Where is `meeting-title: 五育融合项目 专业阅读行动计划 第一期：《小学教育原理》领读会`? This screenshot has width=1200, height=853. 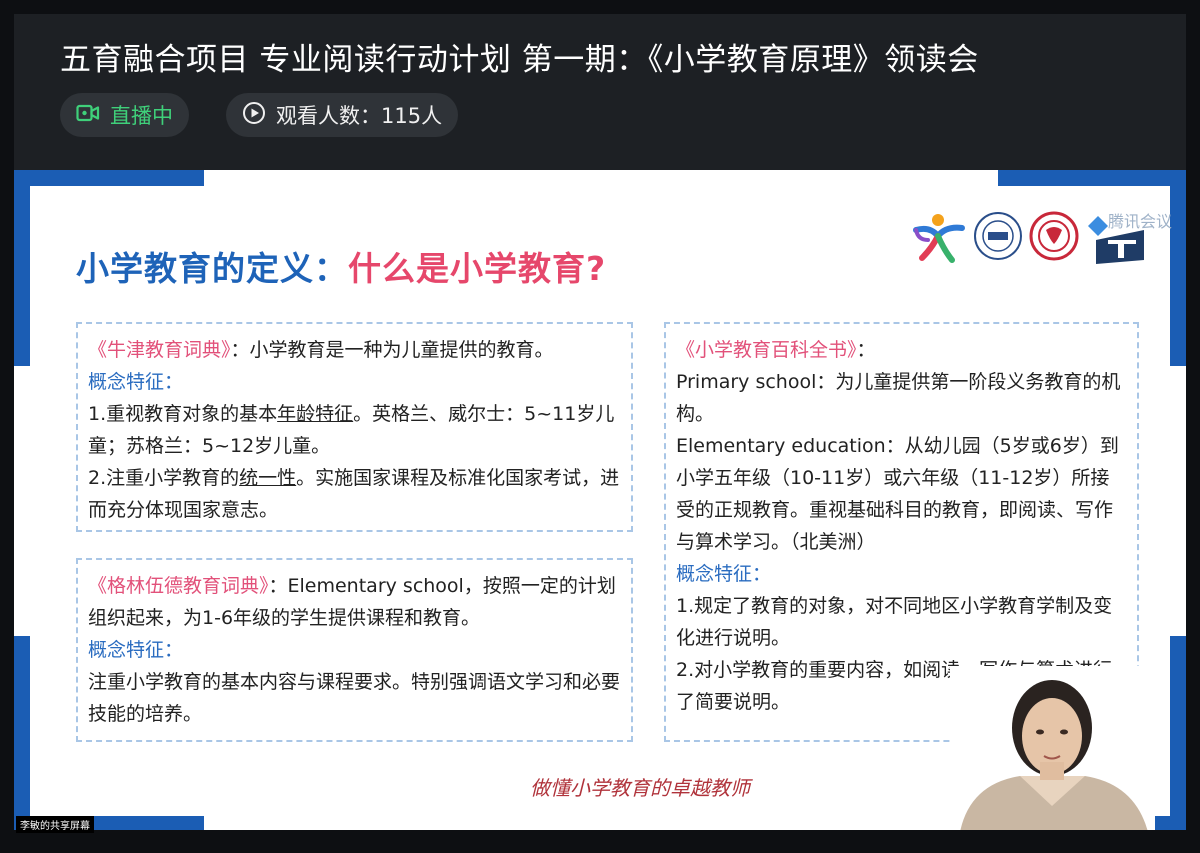
meeting-title: 五育融合项目 专业阅读行动计划 第一期：《小学教育原理》领读会 is located at coordinates (519, 60).